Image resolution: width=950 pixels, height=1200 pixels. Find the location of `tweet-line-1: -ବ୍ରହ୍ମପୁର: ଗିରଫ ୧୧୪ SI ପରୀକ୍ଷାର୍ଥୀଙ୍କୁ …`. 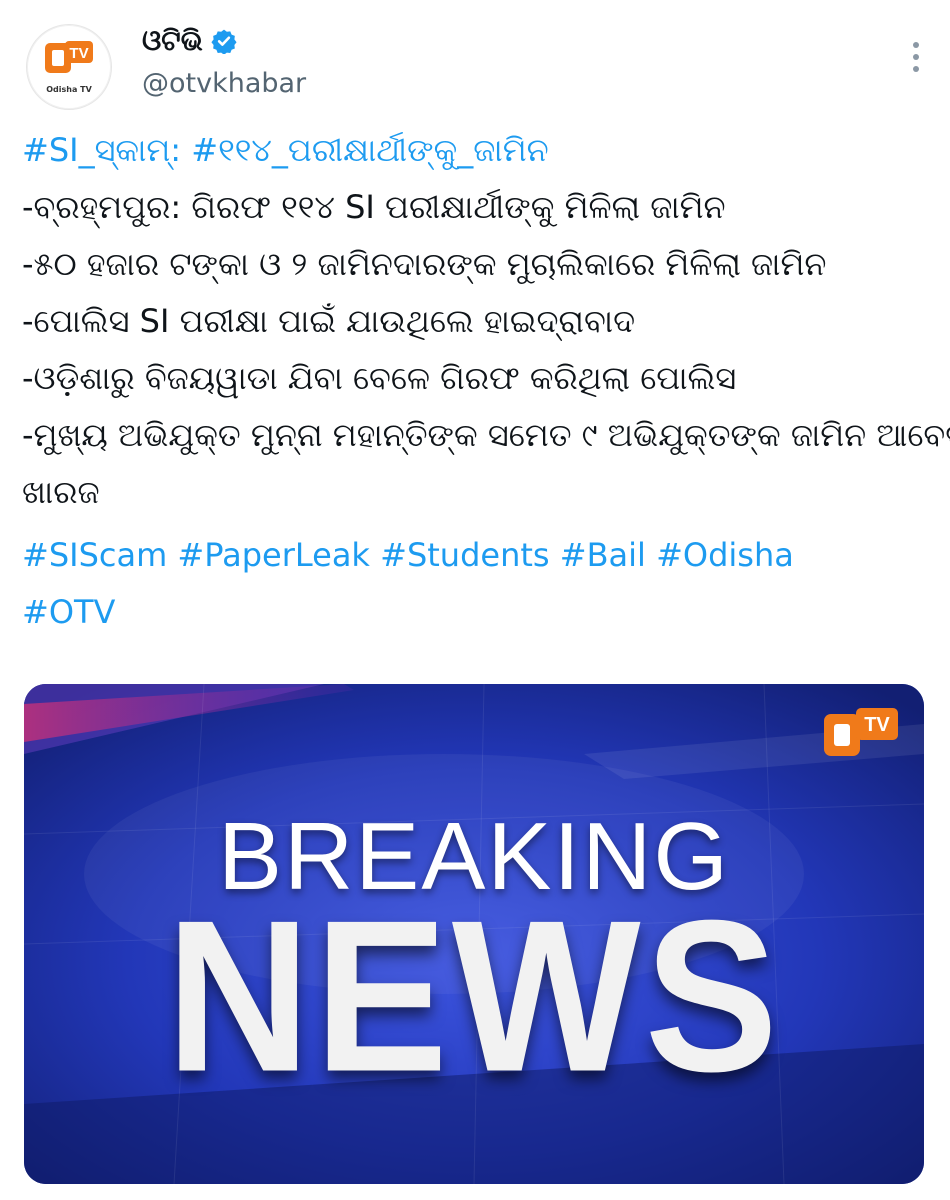

tweet-line-1: -ବ୍ରହ୍ମପୁର: ଗିରଫ ୧୧୪ SI ପରୀକ୍ଷାର୍ଥୀଙ୍କୁ … is located at coordinates (374, 207).